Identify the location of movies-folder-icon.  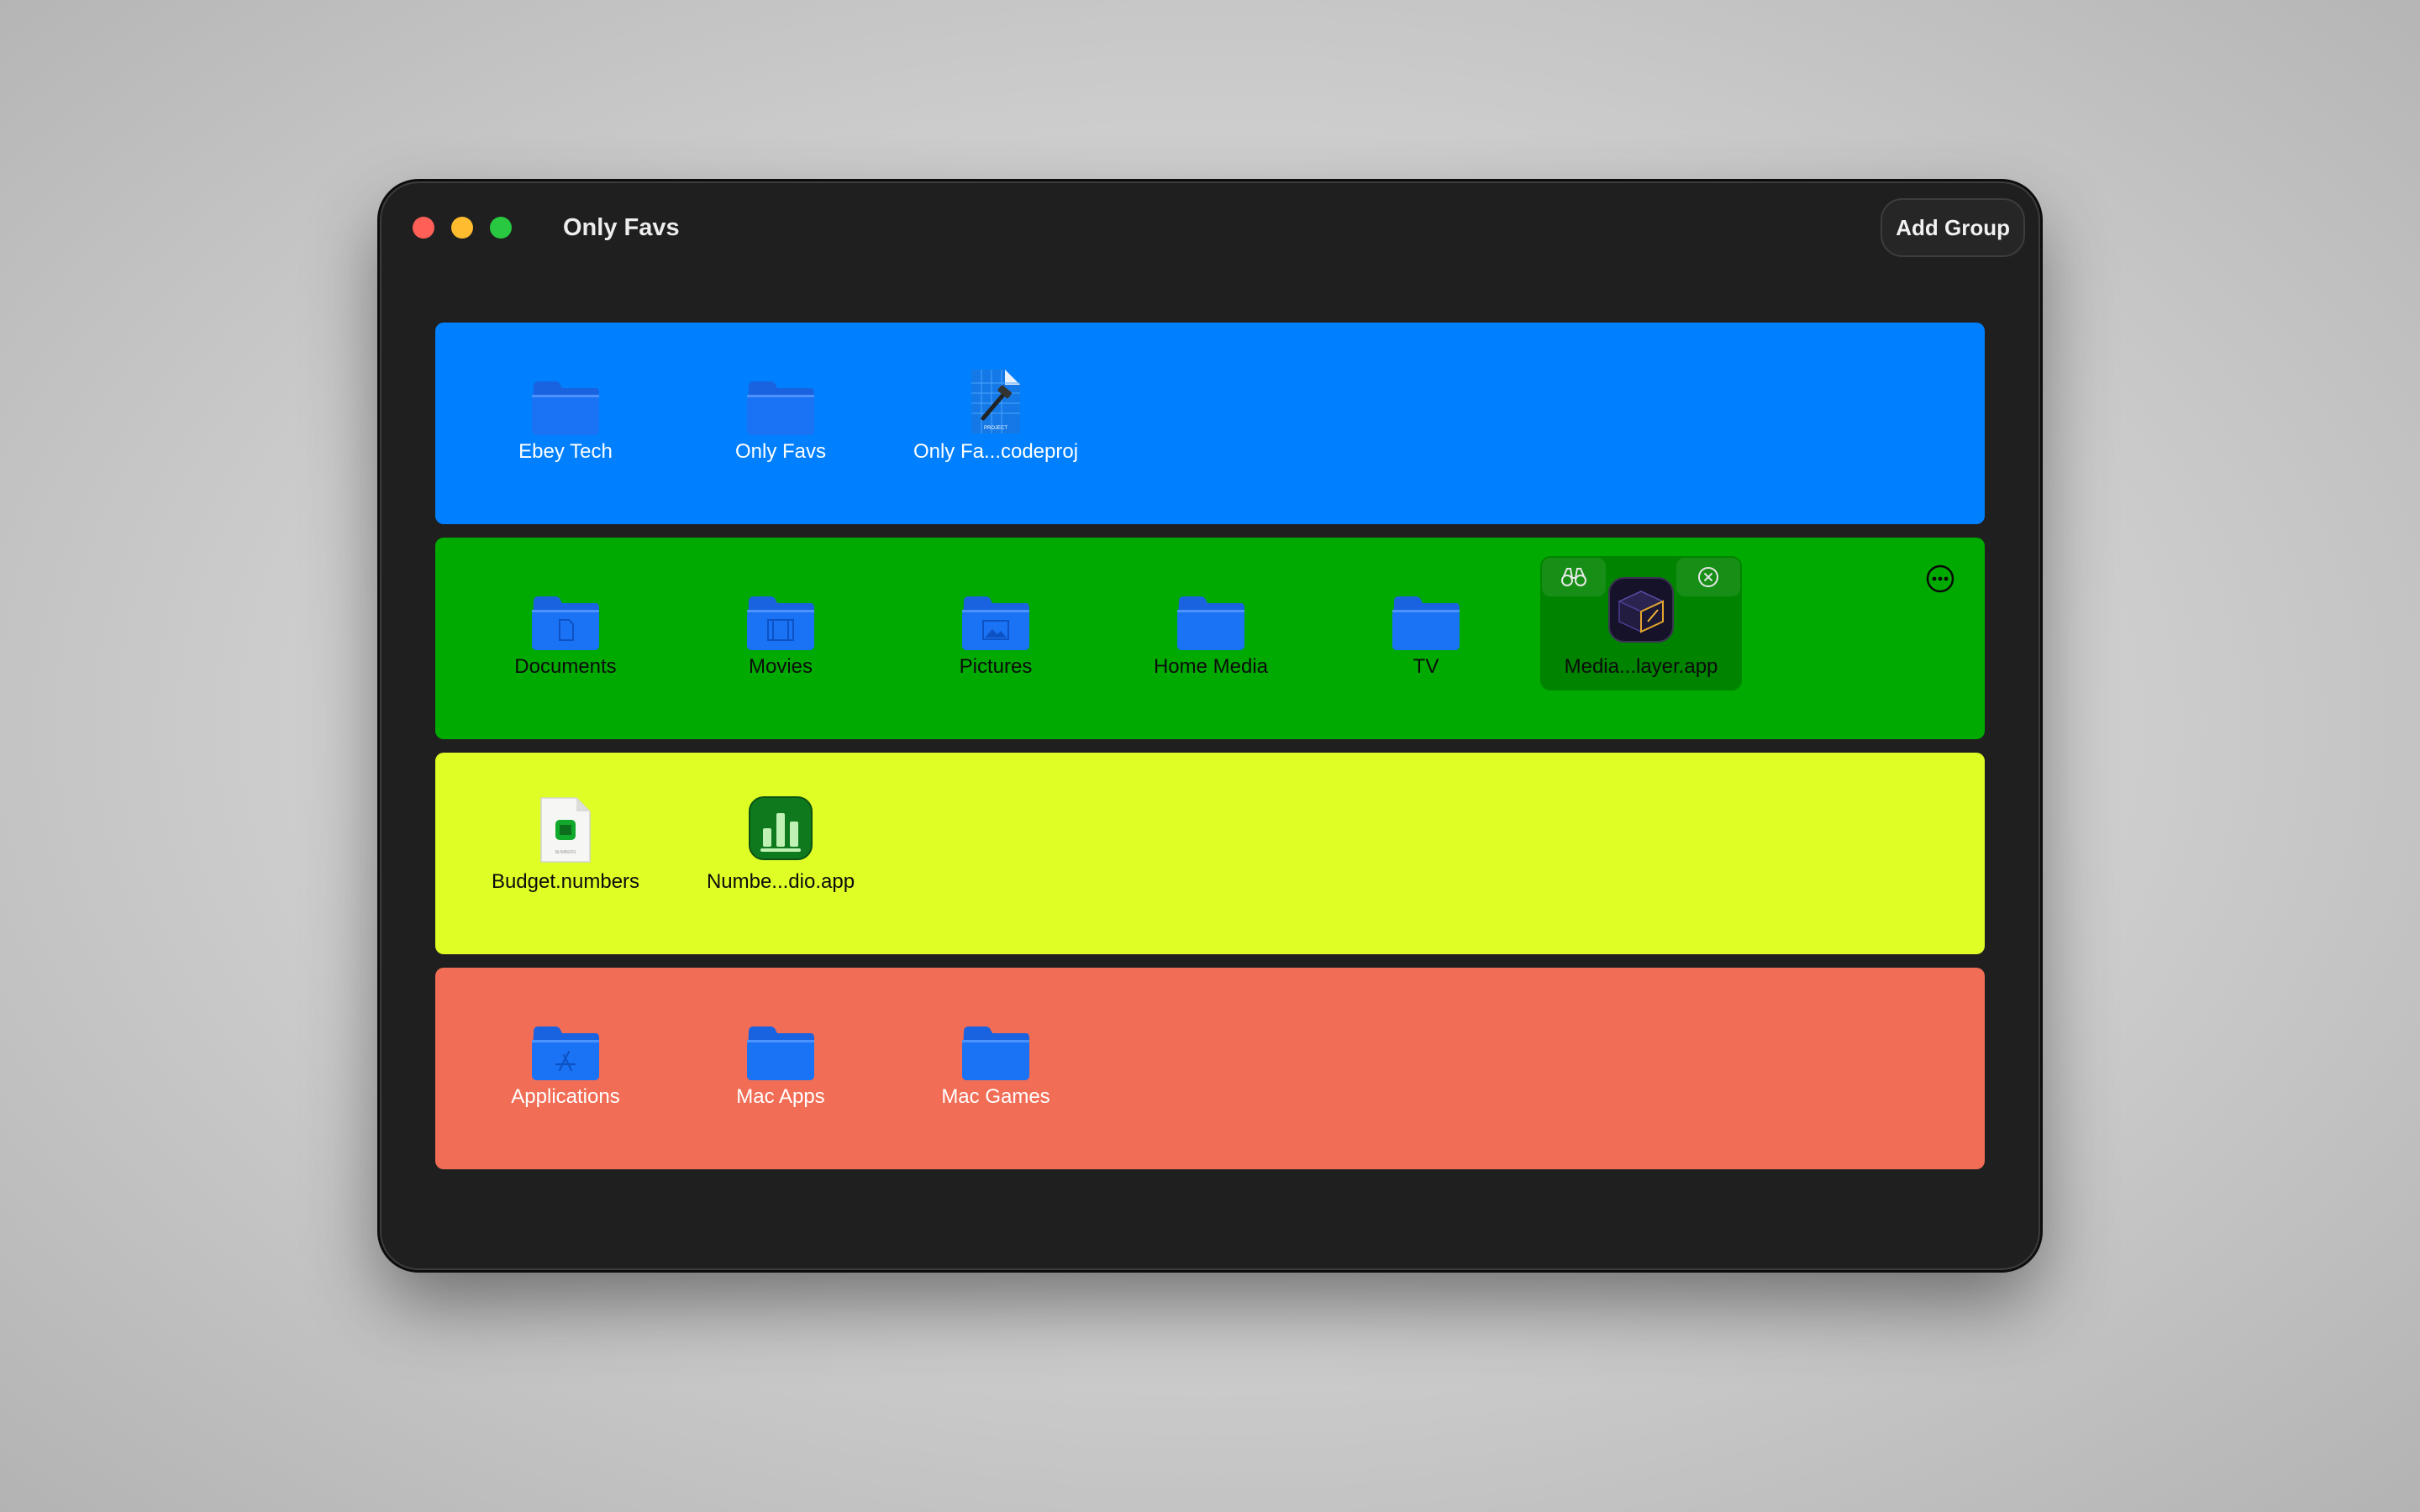
(781, 623).